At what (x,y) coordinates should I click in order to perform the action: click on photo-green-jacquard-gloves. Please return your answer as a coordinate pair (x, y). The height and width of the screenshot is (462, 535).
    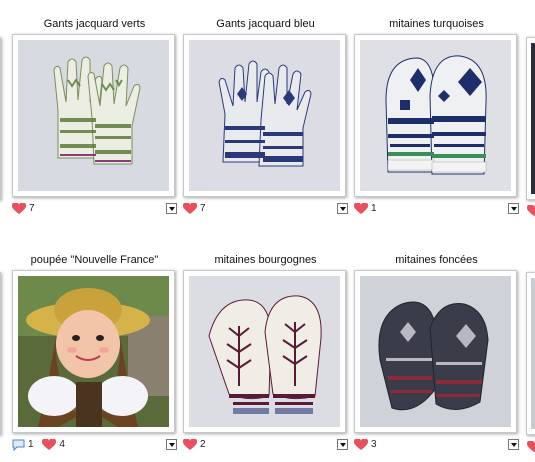
    Looking at the image, I should click on (93, 115).